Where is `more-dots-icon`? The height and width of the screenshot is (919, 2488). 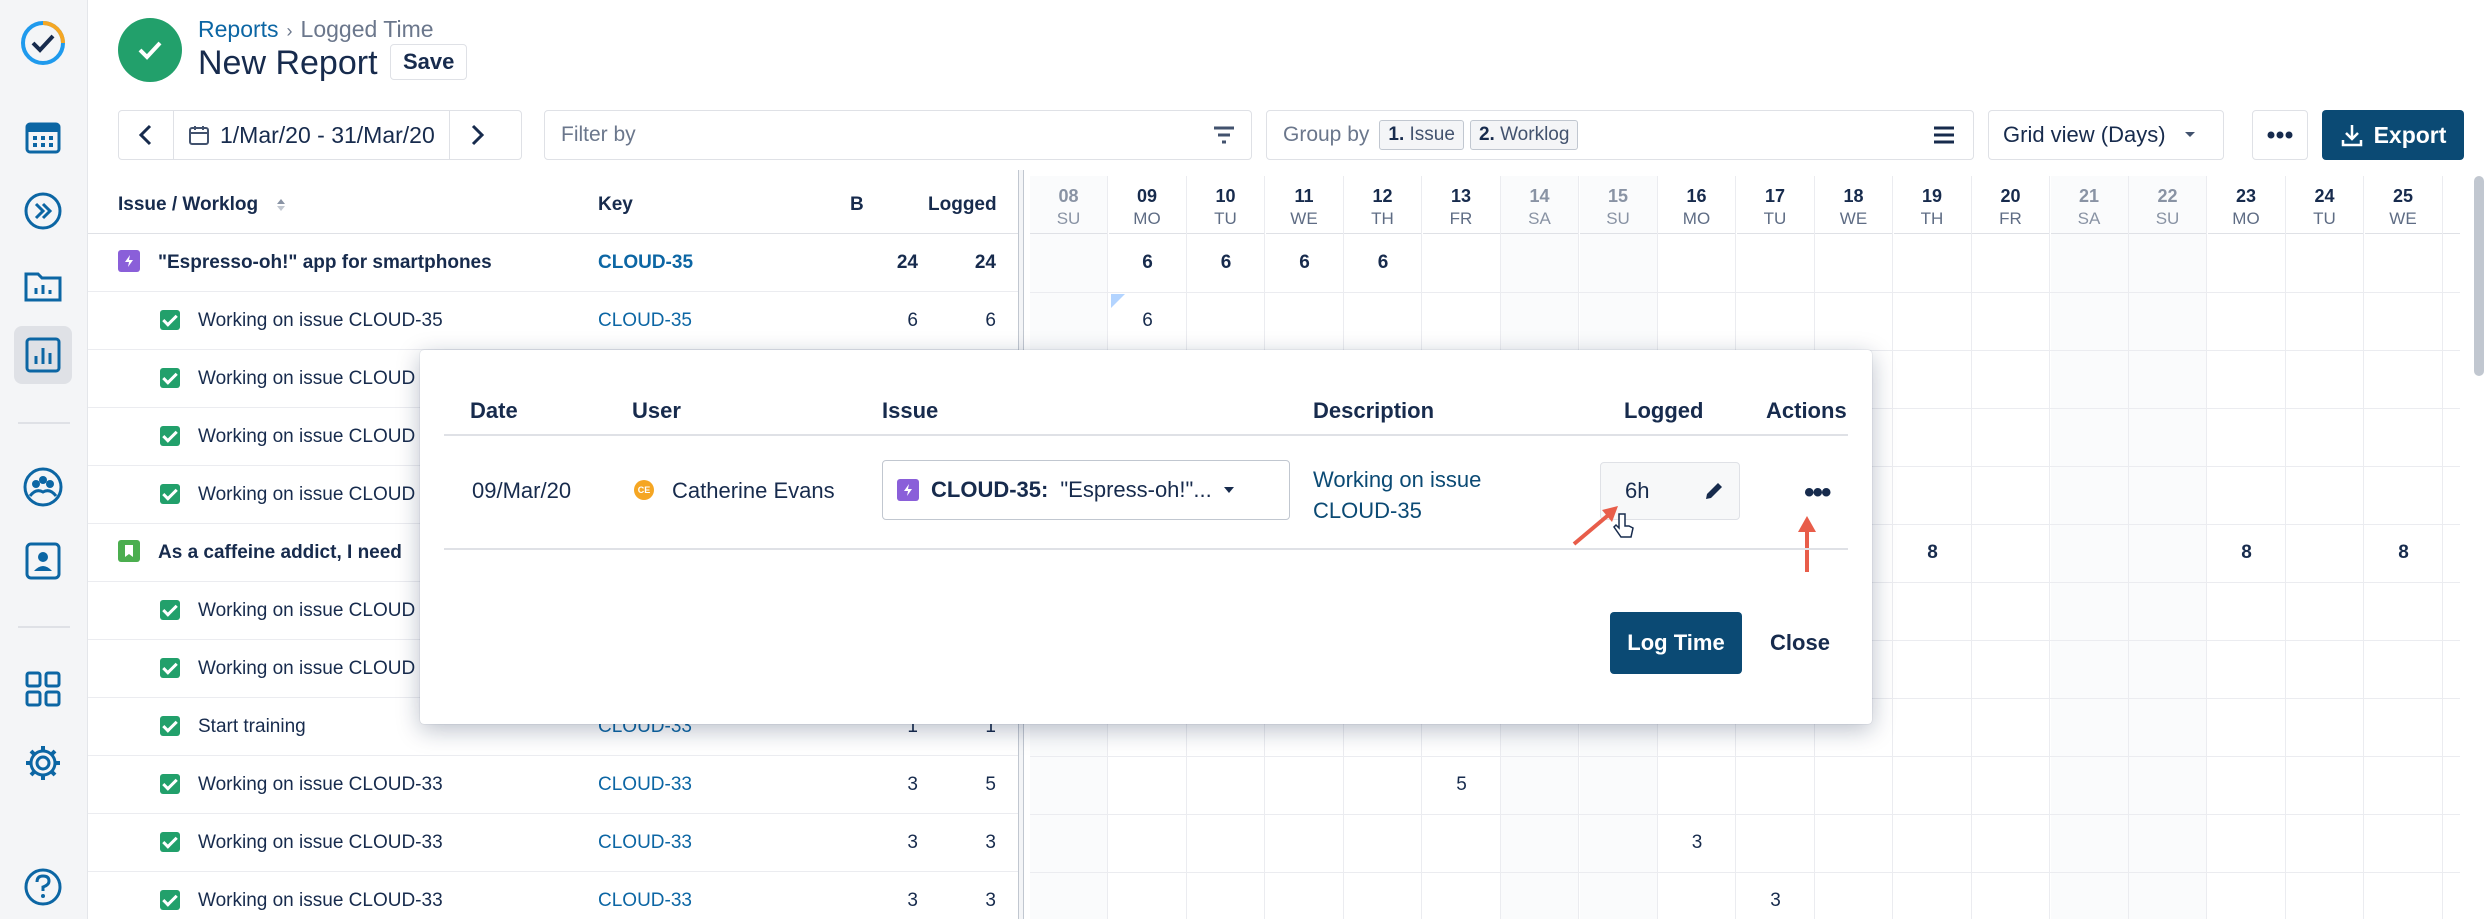 more-dots-icon is located at coordinates (2280, 135).